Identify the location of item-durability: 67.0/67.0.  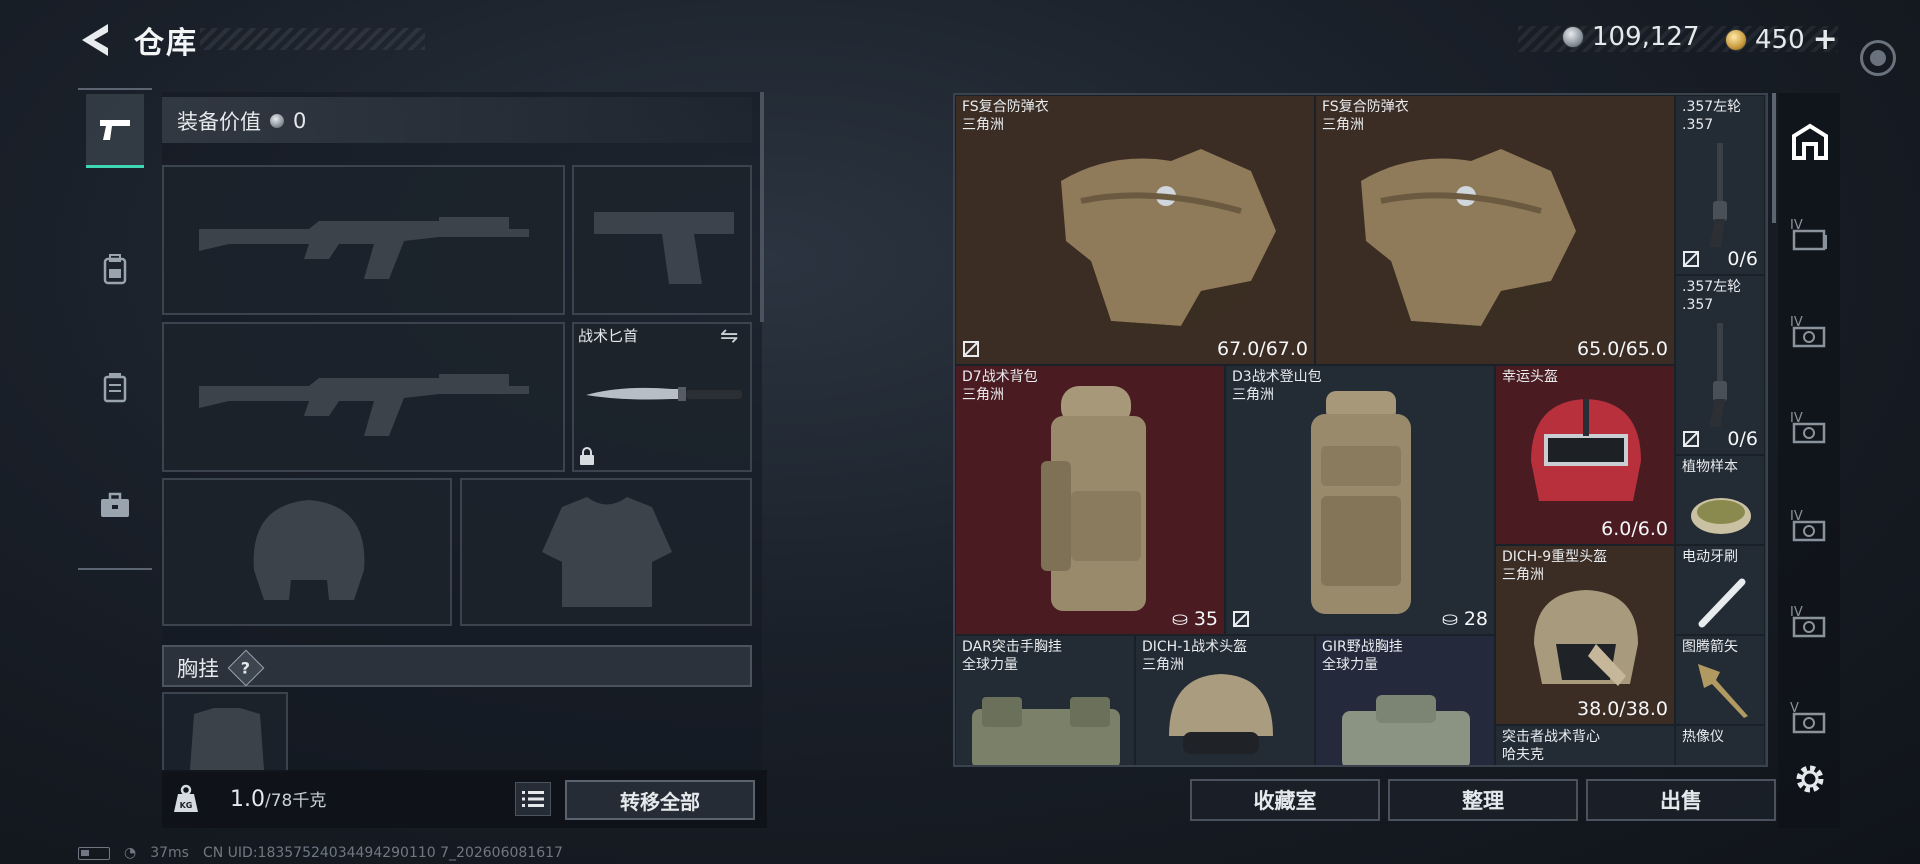
(1262, 349).